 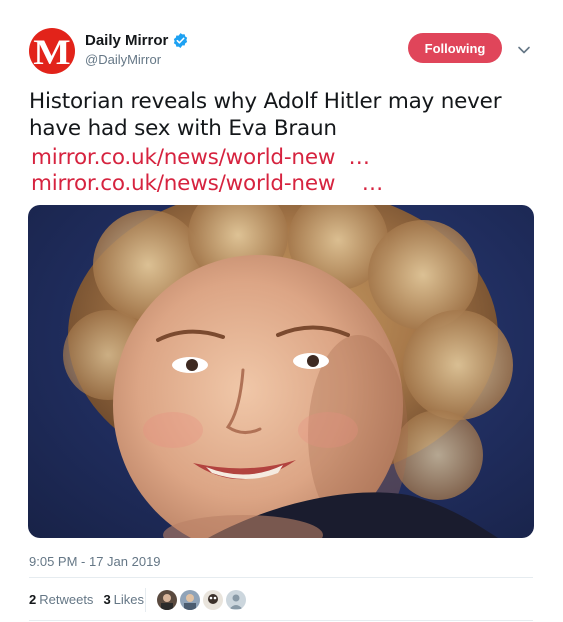 I want to click on retweets-stat: 2 Retweets, so click(x=61, y=599).